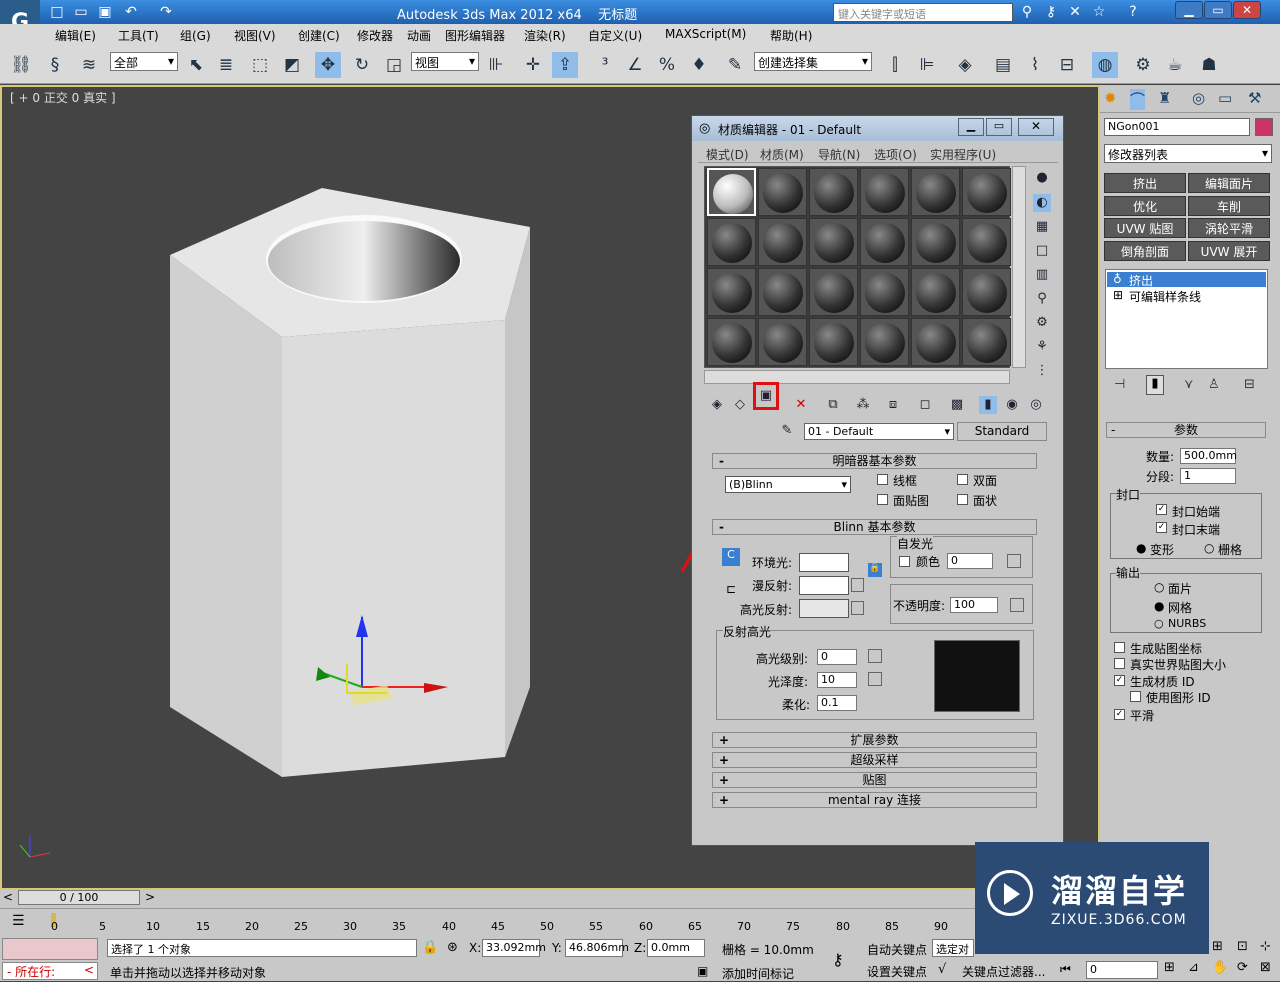 The image size is (1280, 982). Describe the element at coordinates (255, 35) in the screenshot. I see `menu-views: 视图(V)` at that location.